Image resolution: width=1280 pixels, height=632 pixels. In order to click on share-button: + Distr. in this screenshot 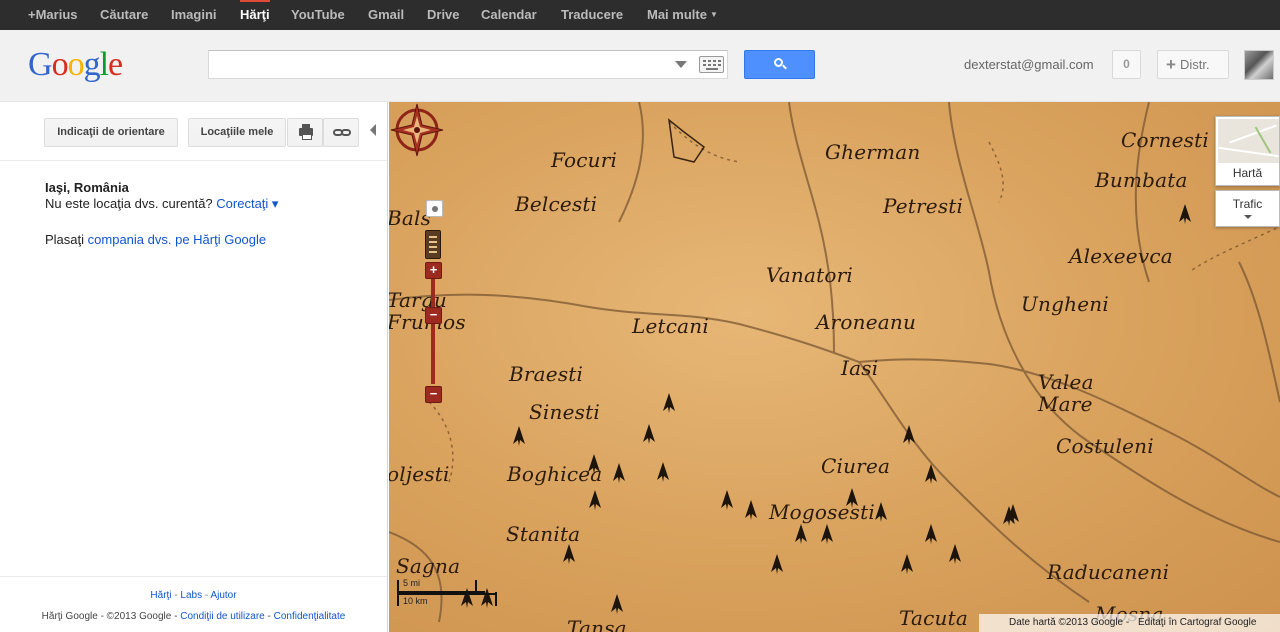, I will do `click(1193, 64)`.